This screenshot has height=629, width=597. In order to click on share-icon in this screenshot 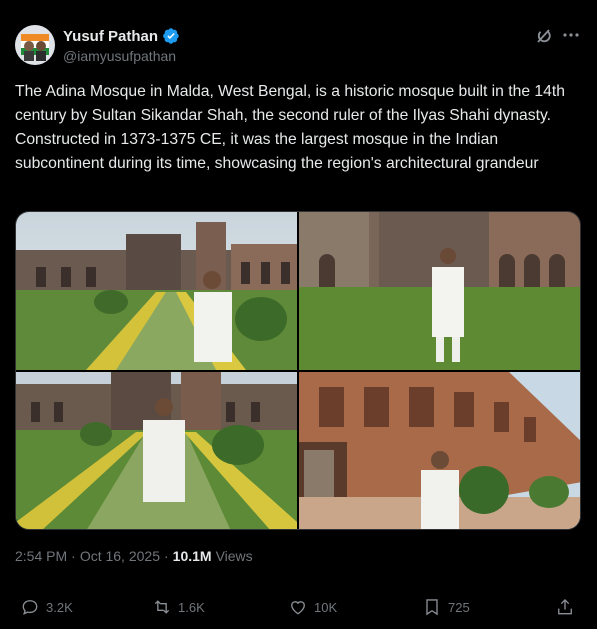, I will do `click(565, 606)`.